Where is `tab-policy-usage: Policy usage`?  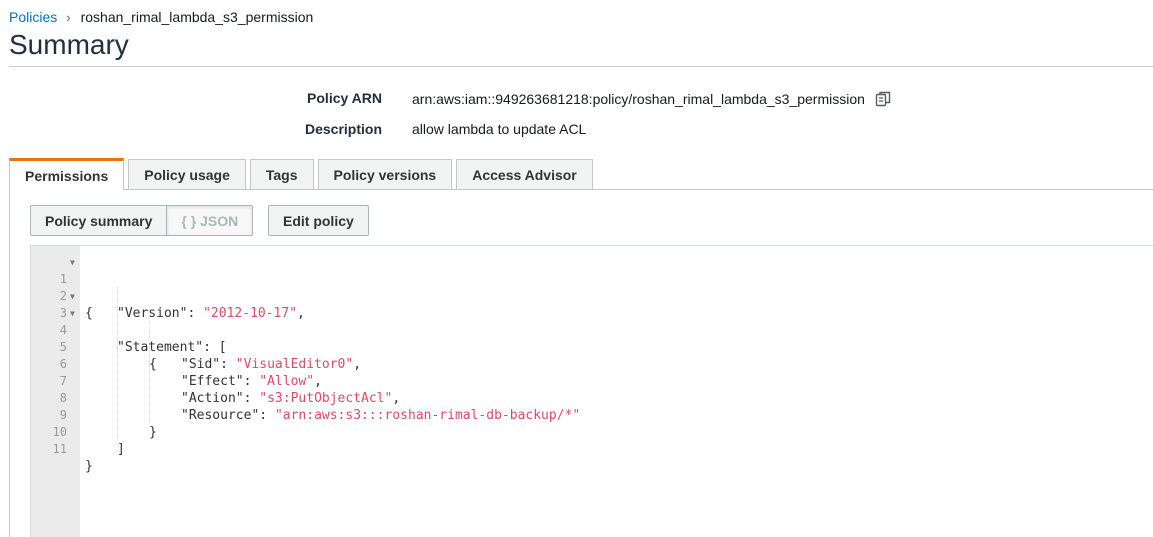
tab-policy-usage: Policy usage is located at coordinates (187, 174).